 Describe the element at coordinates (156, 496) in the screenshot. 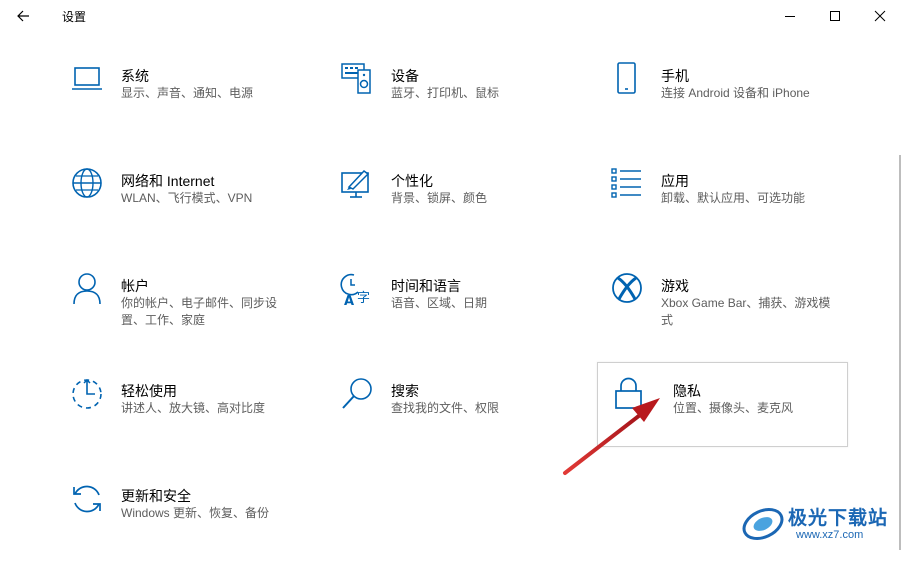

I see `tile-title: 更新和安全` at that location.